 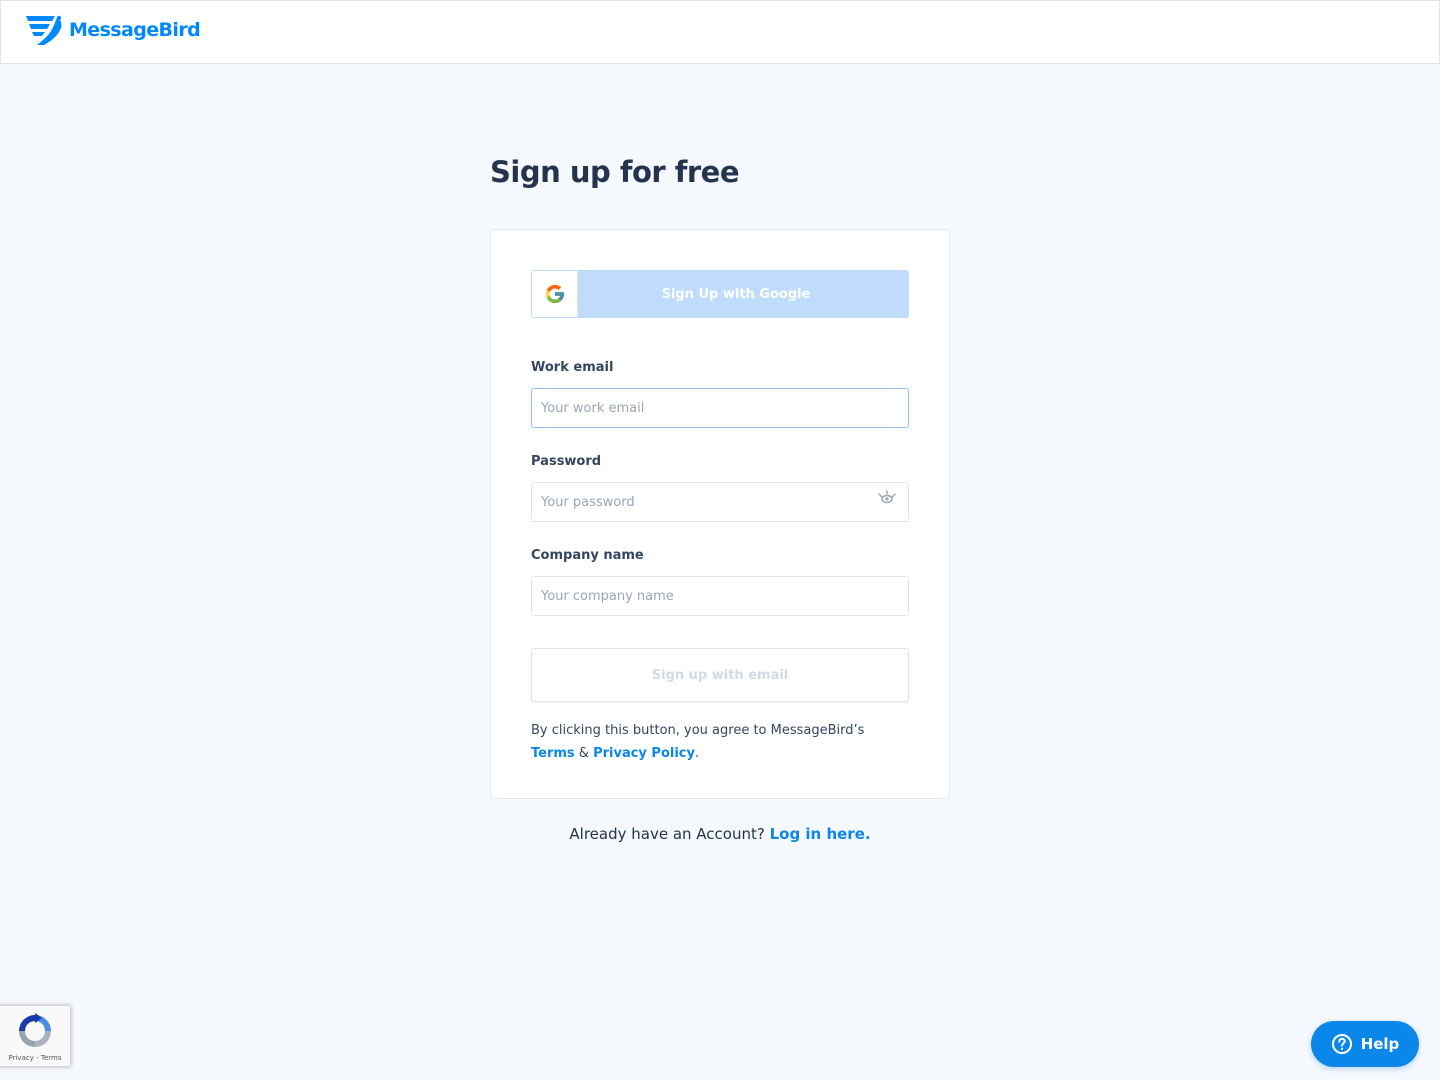 What do you see at coordinates (736, 294) in the screenshot?
I see `google-signup-label: Sign Up with Google` at bounding box center [736, 294].